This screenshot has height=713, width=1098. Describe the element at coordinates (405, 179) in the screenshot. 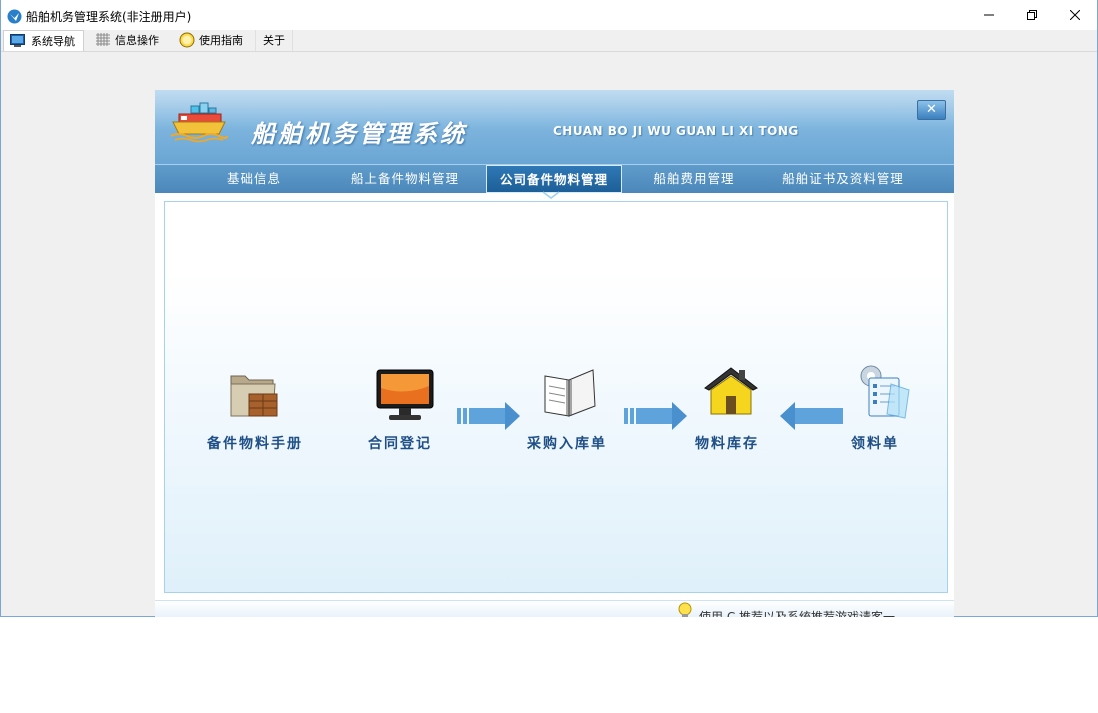

I see `tab-ship-spares: 船上备件物料管理` at that location.